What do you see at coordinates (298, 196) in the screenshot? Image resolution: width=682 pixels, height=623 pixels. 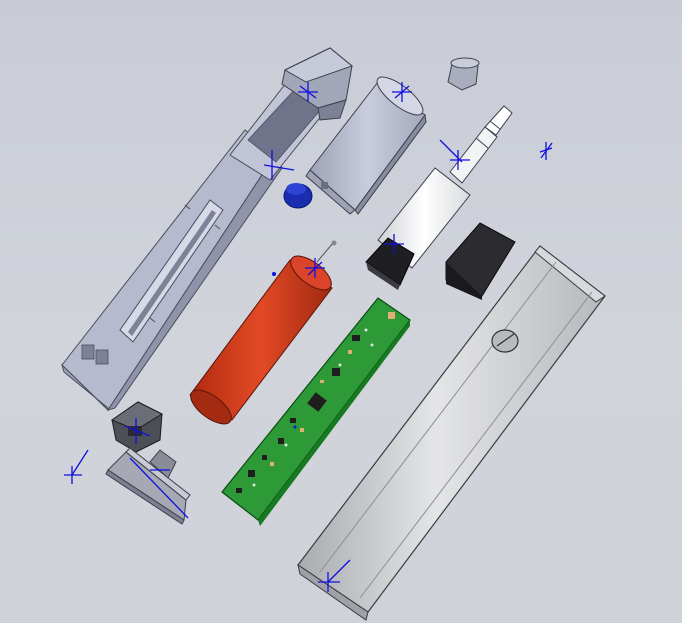 I see `blue-button` at bounding box center [298, 196].